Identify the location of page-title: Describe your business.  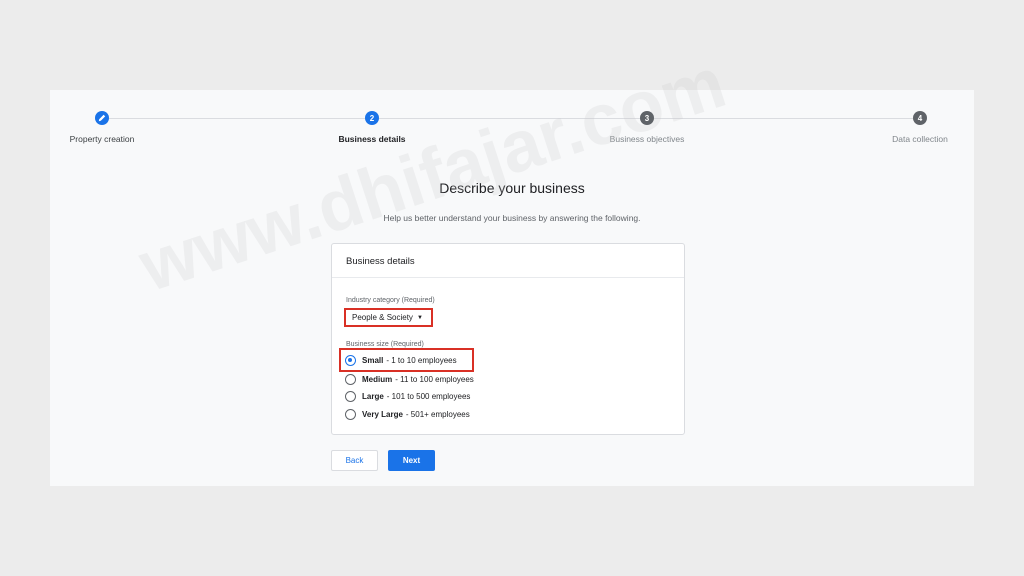
(512, 188).